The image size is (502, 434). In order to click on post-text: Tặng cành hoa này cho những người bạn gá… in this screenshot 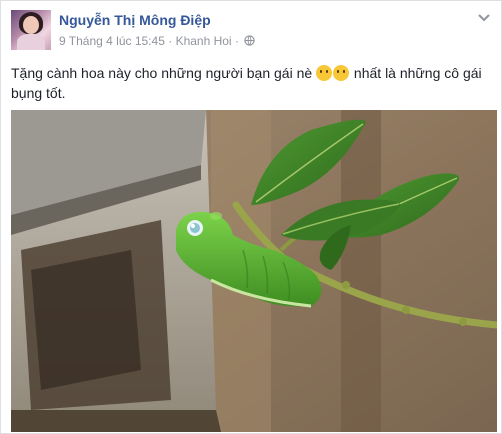, I will do `click(251, 83)`.